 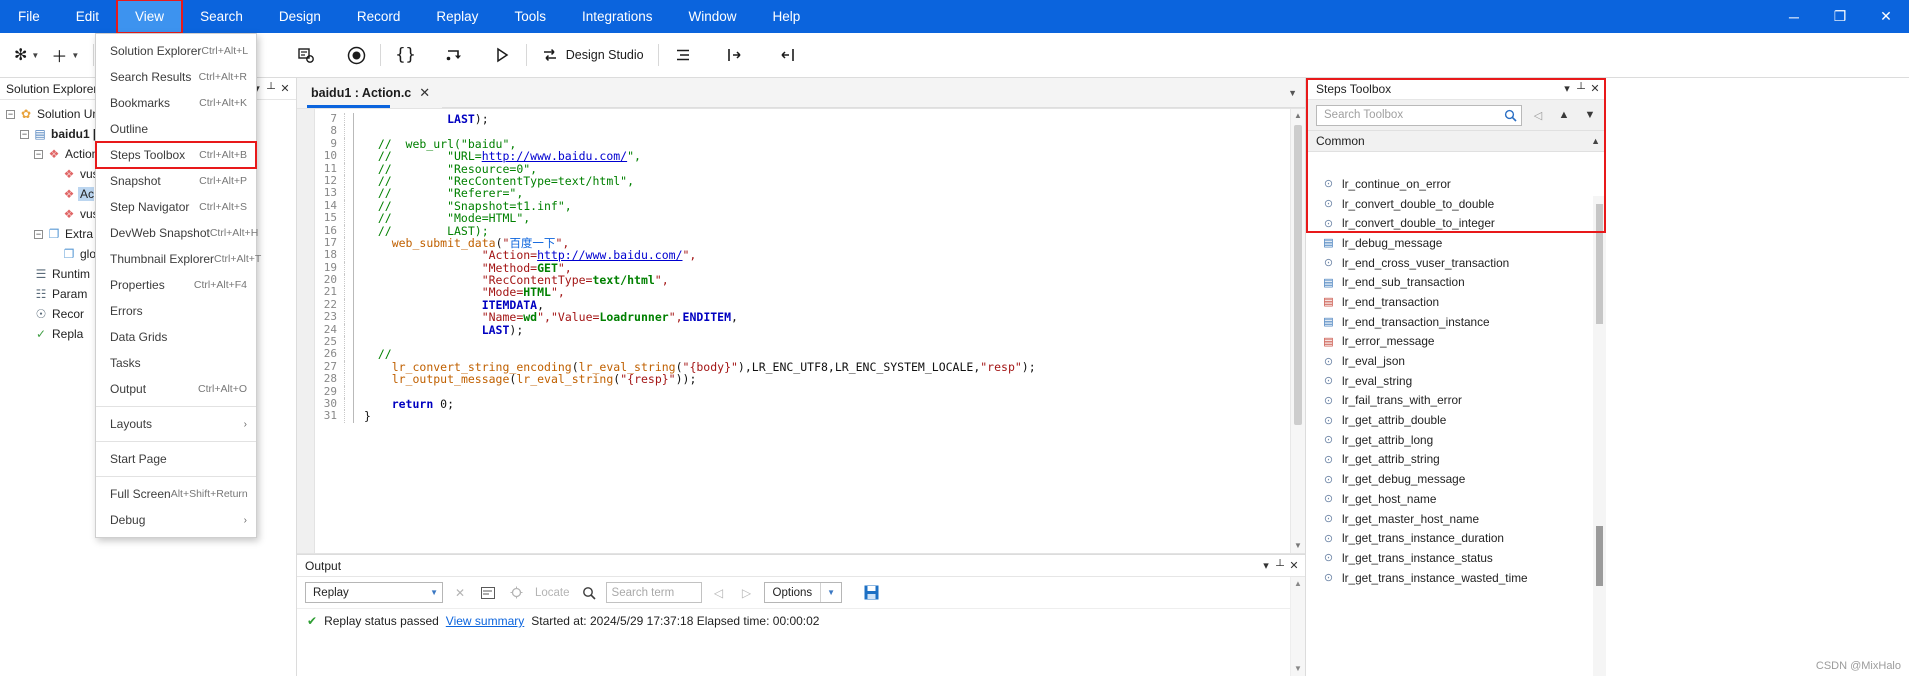 What do you see at coordinates (176, 285) in the screenshot?
I see `view-menu-item-properties: Properties Ctrl+Alt+F4` at bounding box center [176, 285].